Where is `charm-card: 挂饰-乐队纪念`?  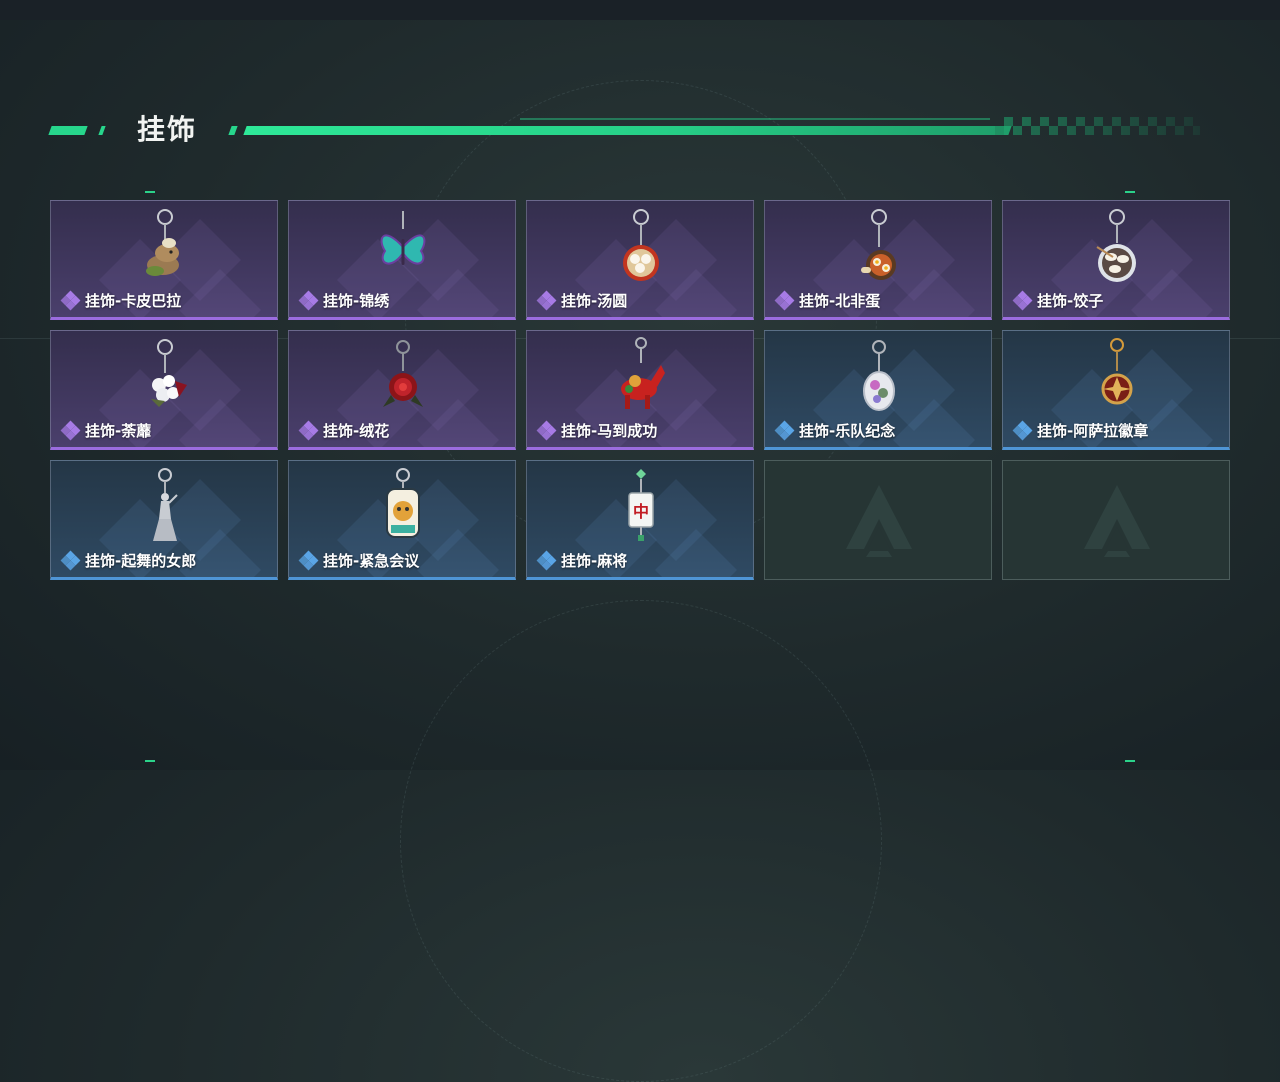
charm-card: 挂饰-乐队纪念 is located at coordinates (878, 390).